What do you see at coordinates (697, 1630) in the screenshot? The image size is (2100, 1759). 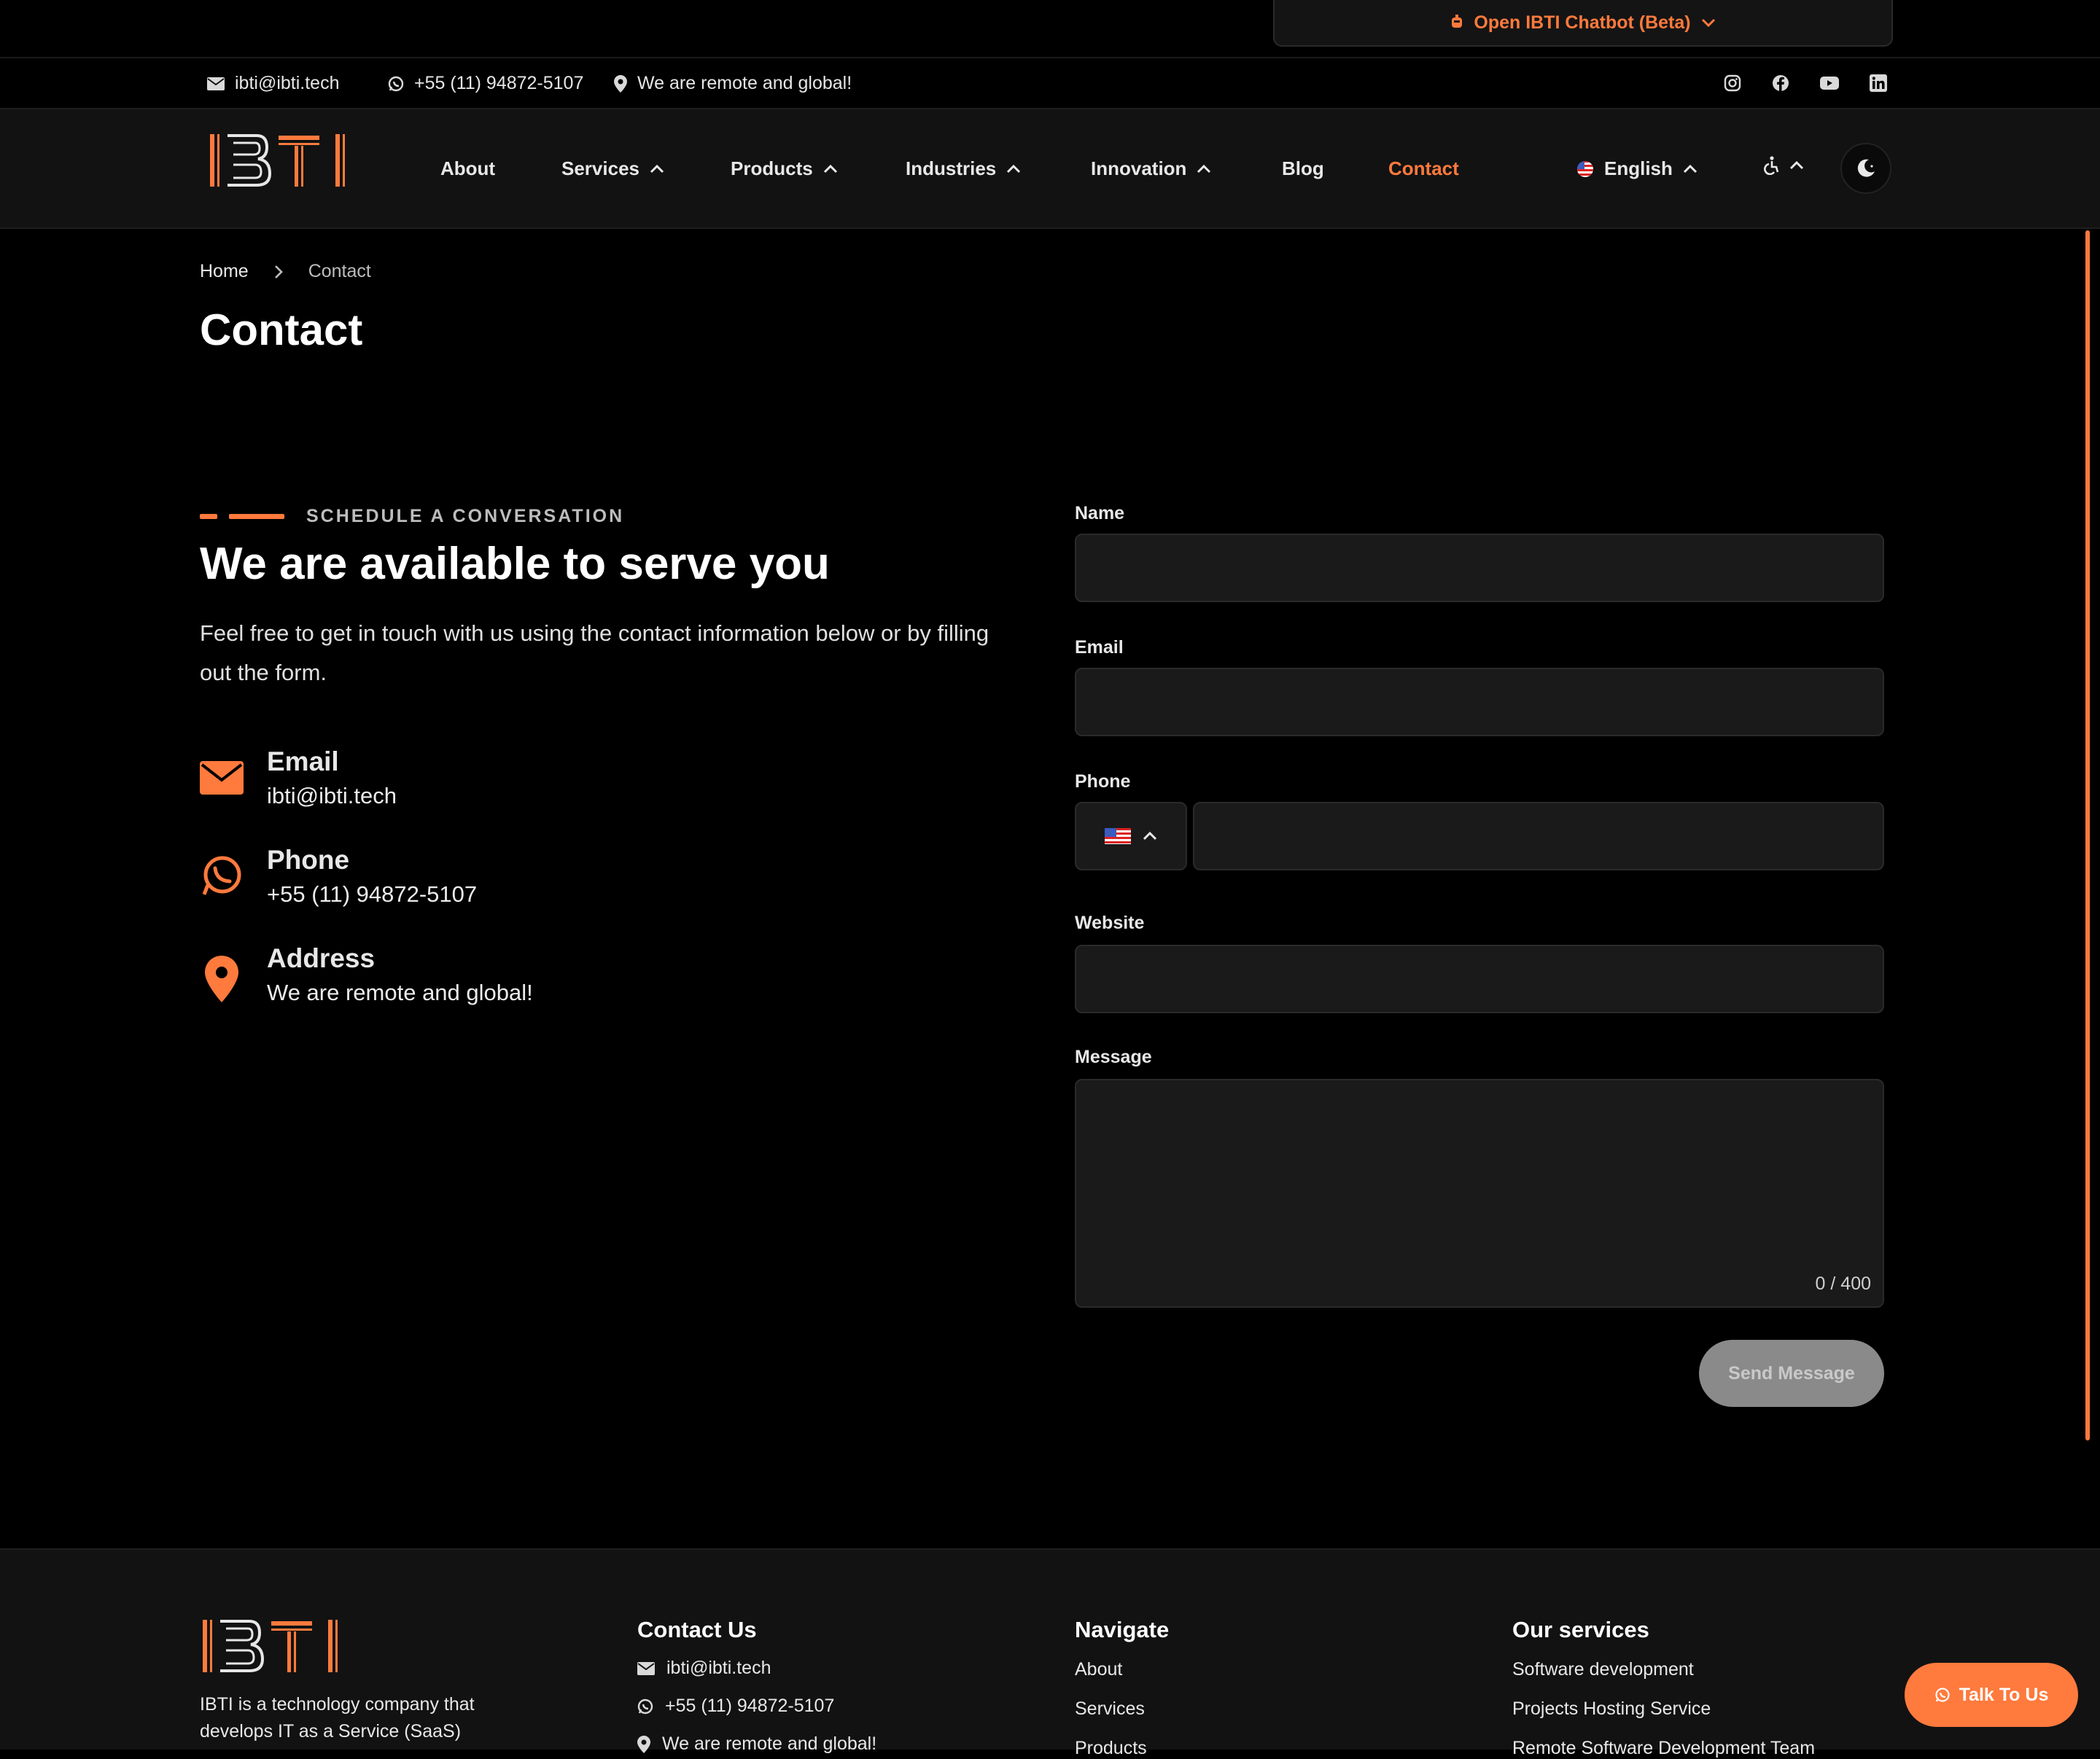 I see `footer-contact-heading: Contact Us` at bounding box center [697, 1630].